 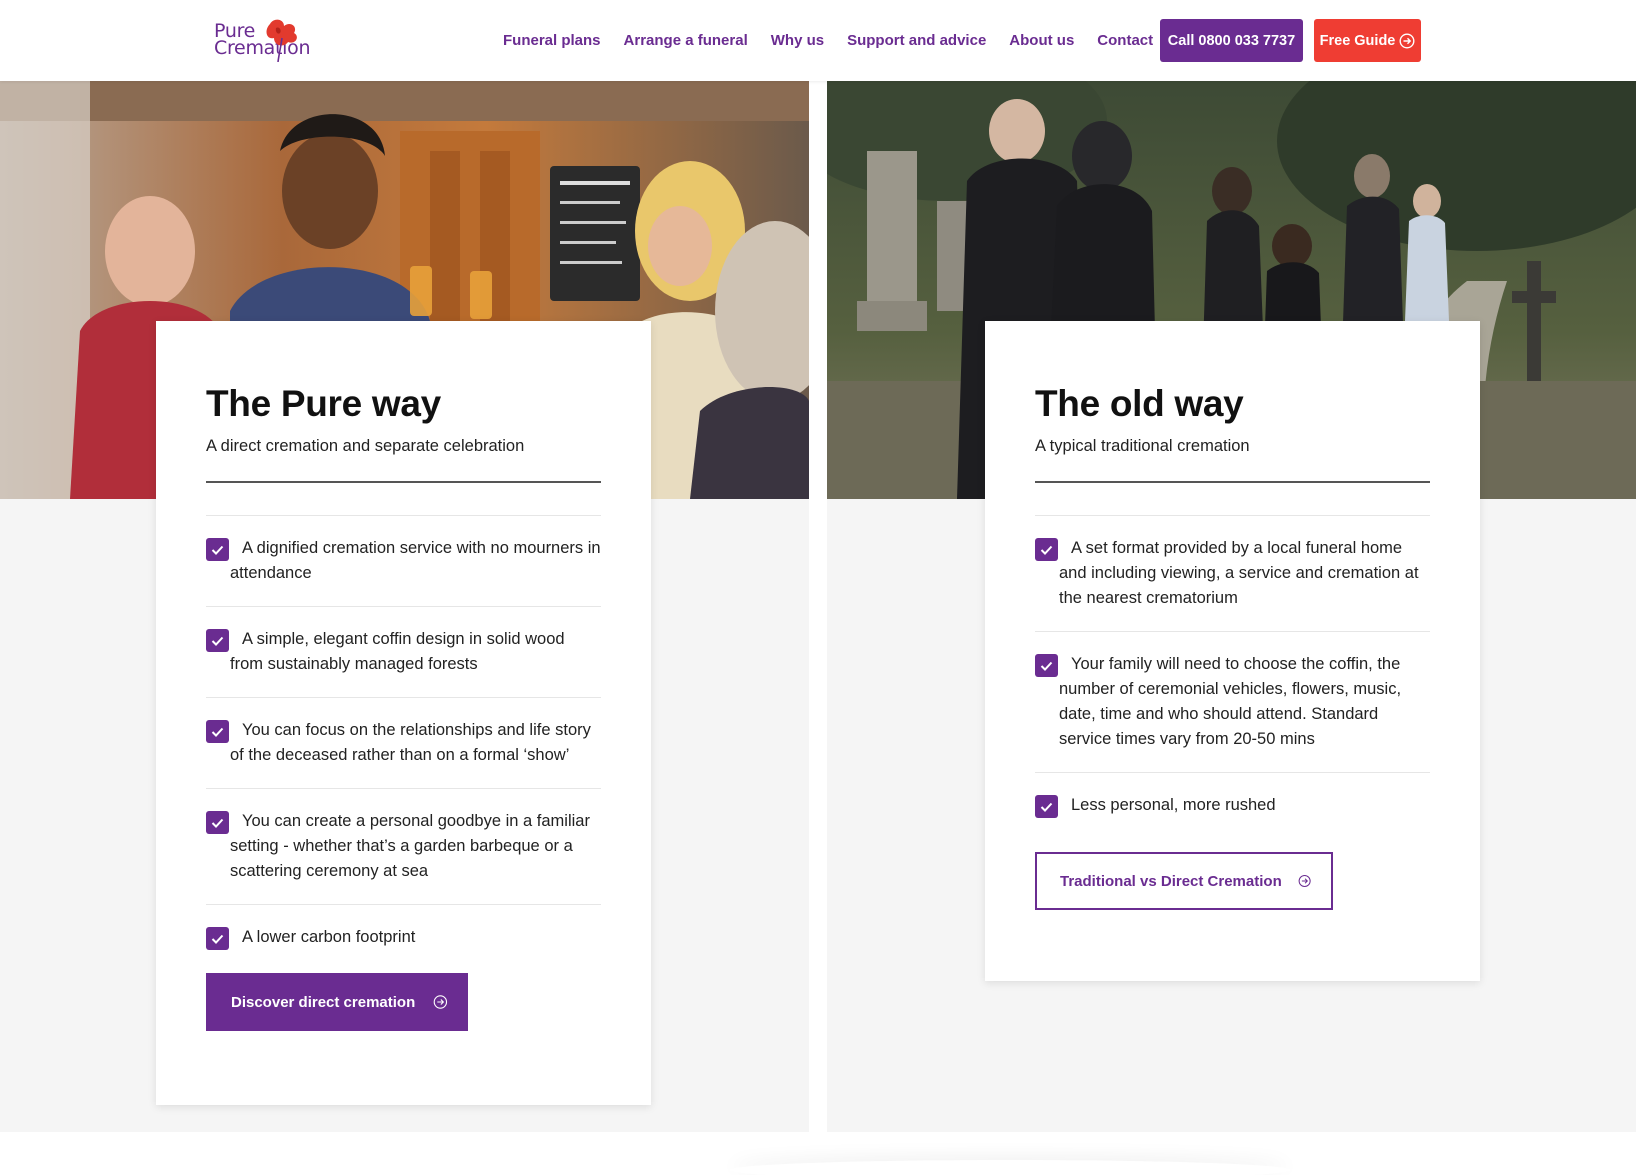 What do you see at coordinates (1139, 403) in the screenshot?
I see `old-way-title: The old way` at bounding box center [1139, 403].